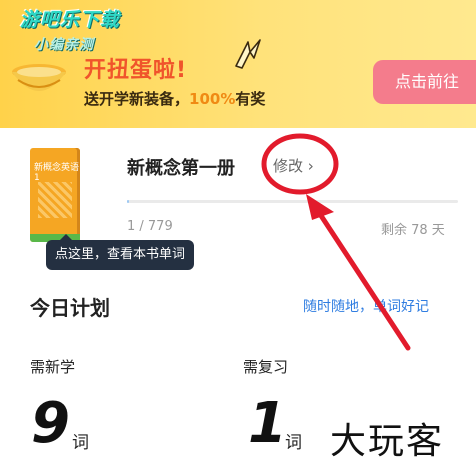 This screenshot has height=468, width=476. I want to click on gashapon-bowl-icon, so click(39, 77).